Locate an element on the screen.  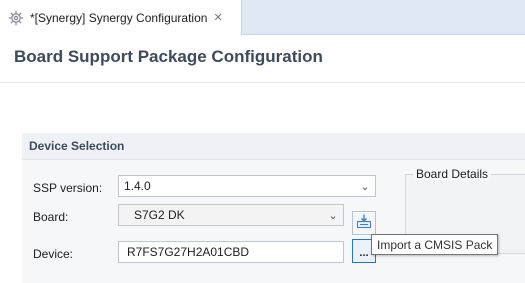
tab-synergy-configuration: *[Synergy] Synergy Configuration ✕ is located at coordinates (121, 17).